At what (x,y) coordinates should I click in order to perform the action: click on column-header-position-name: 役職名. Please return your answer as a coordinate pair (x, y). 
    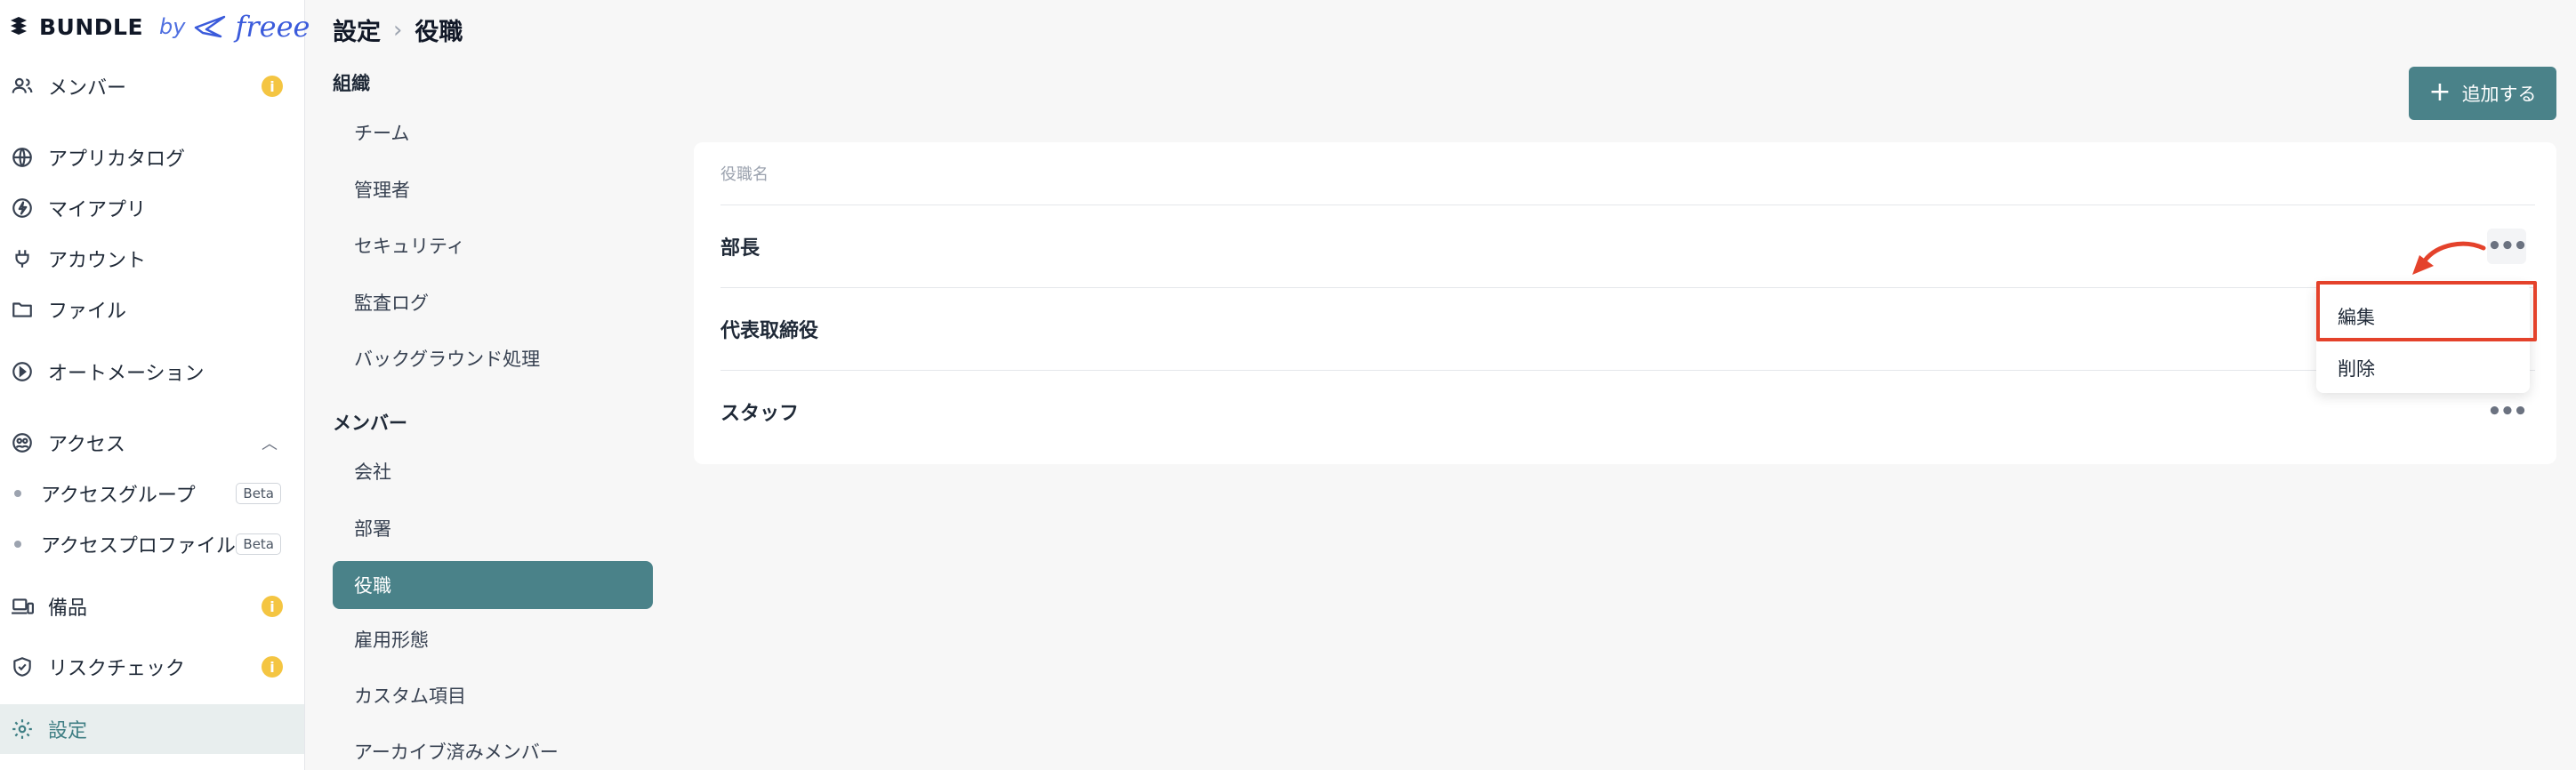
    Looking at the image, I should click on (744, 174).